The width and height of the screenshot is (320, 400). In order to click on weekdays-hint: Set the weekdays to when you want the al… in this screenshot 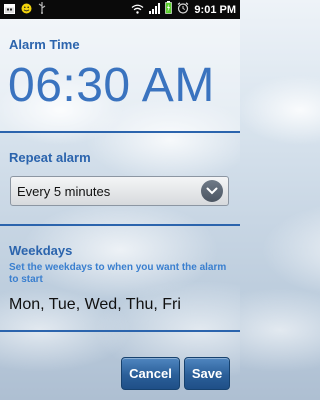, I will do `click(118, 273)`.